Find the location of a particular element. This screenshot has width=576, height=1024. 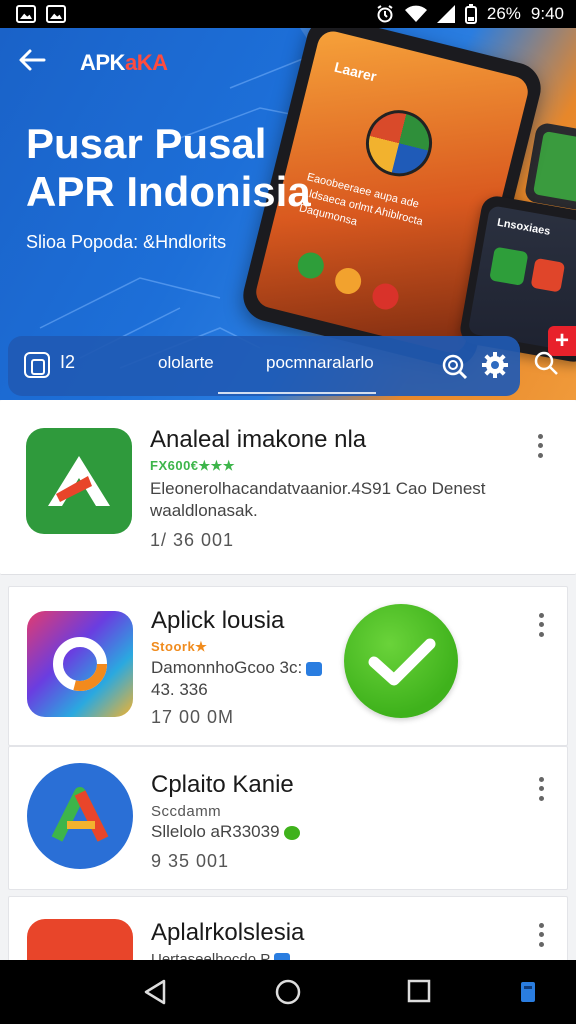

app-description-line2: 43. 336 is located at coordinates (179, 689).